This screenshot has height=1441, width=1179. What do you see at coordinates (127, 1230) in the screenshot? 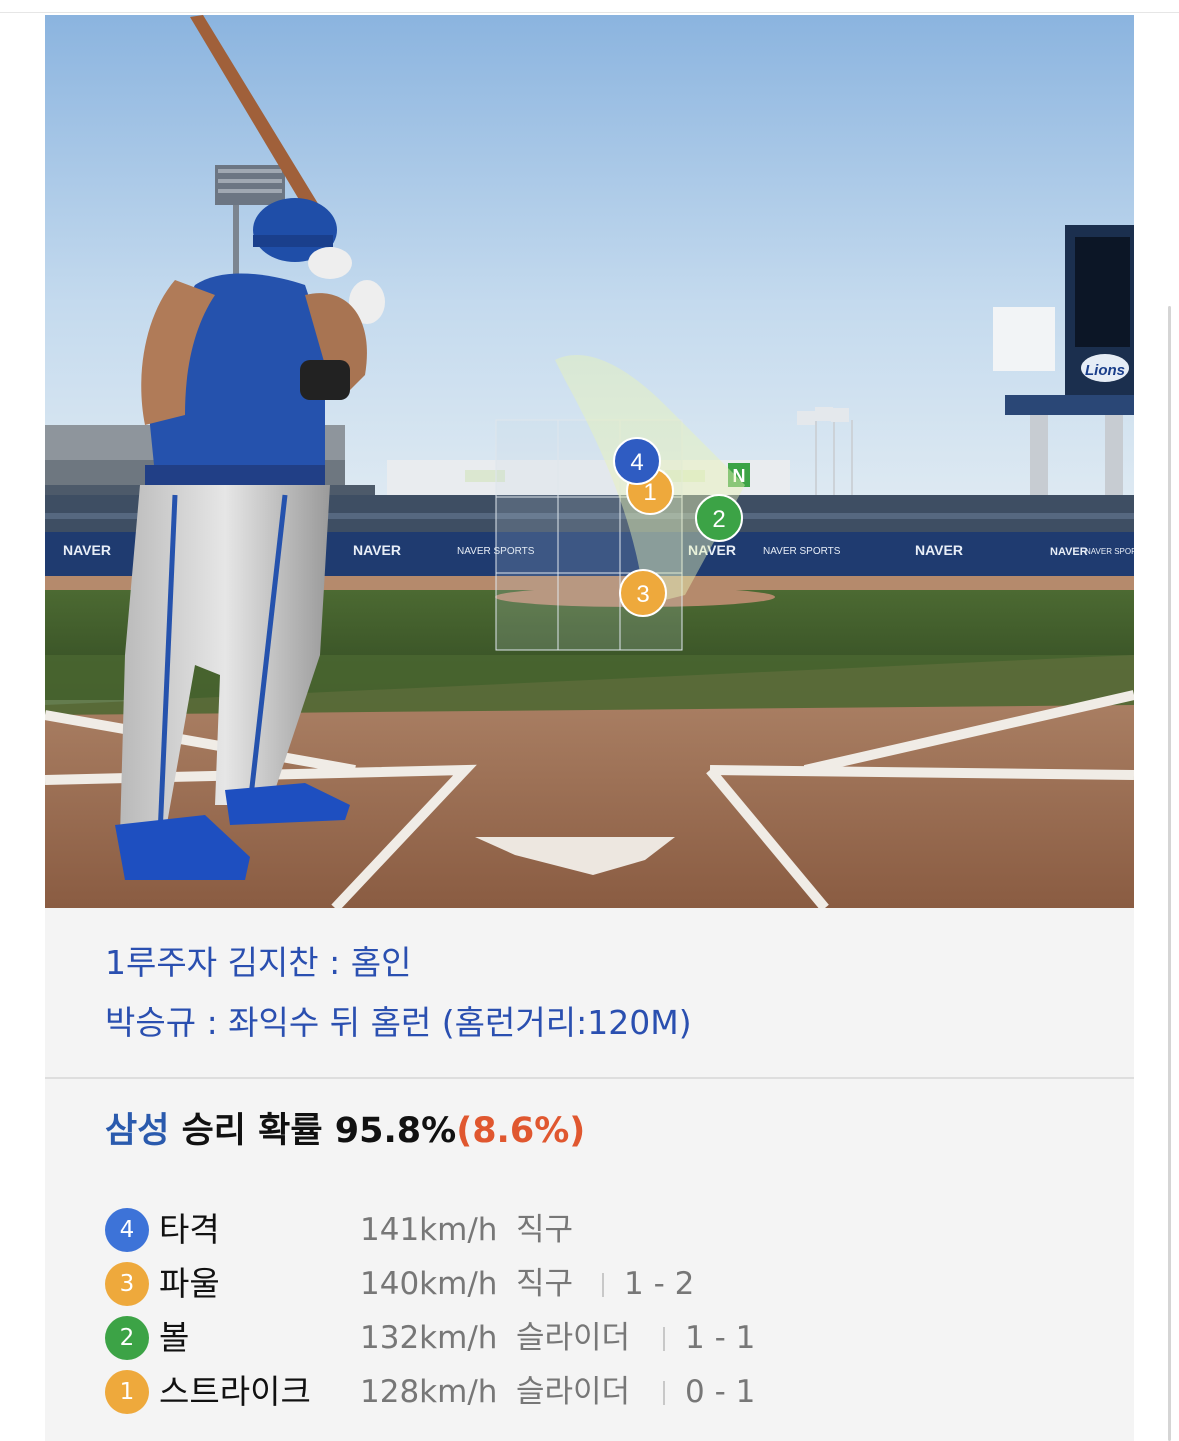
I see `pitch-number-badge: 4` at bounding box center [127, 1230].